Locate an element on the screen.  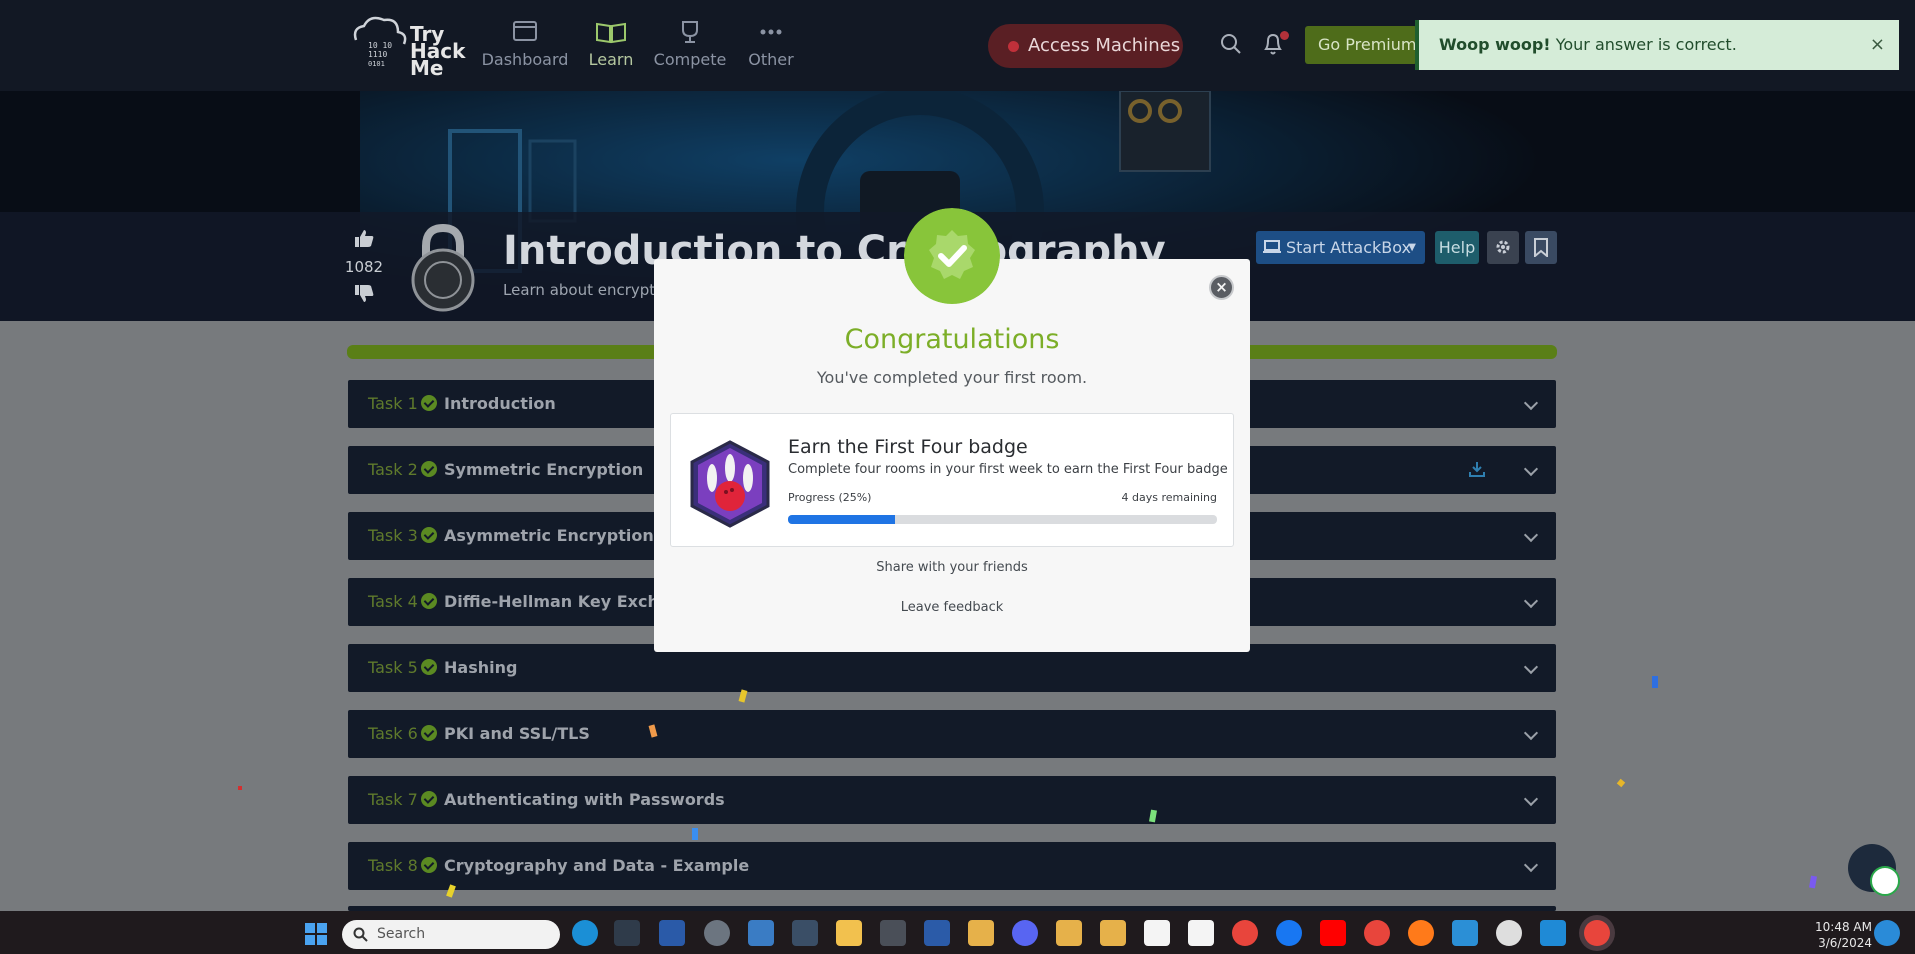
share-link: Share with your friends is located at coordinates (952, 567).